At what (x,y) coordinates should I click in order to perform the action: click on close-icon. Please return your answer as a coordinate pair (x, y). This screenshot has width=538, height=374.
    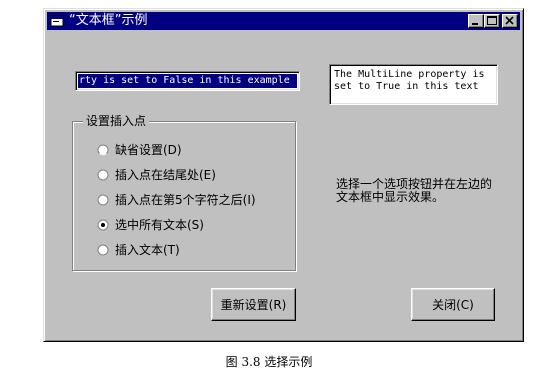
    Looking at the image, I should click on (509, 20).